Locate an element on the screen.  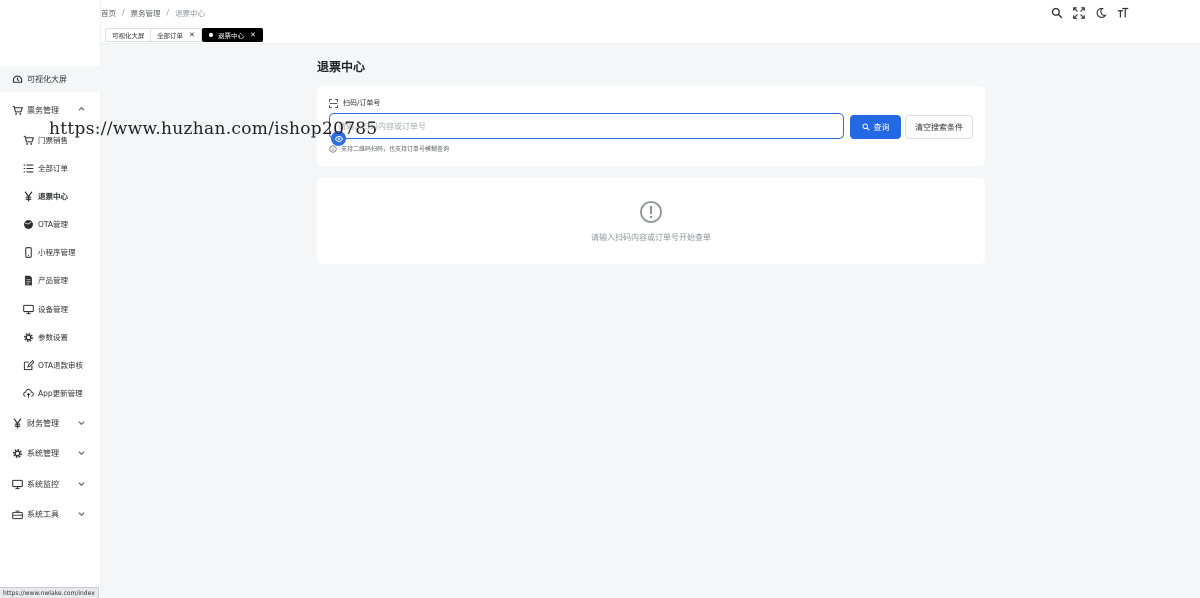
tags-view: 可视化大屏 全部订单 ✕ 退票中心 ✕ is located at coordinates (650, 35).